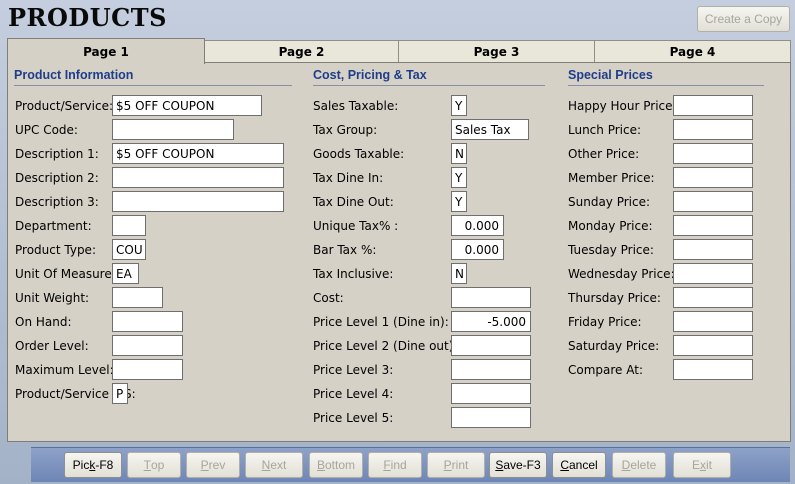 The image size is (795, 484). What do you see at coordinates (713, 177) in the screenshot?
I see `member-price-field` at bounding box center [713, 177].